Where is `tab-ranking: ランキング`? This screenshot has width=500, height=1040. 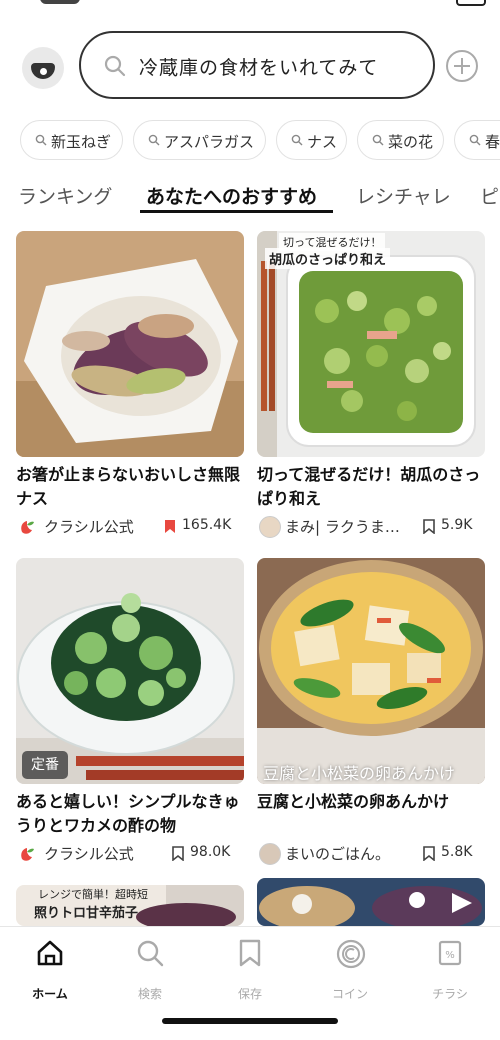
tab-ranking: ランキング is located at coordinates (65, 195).